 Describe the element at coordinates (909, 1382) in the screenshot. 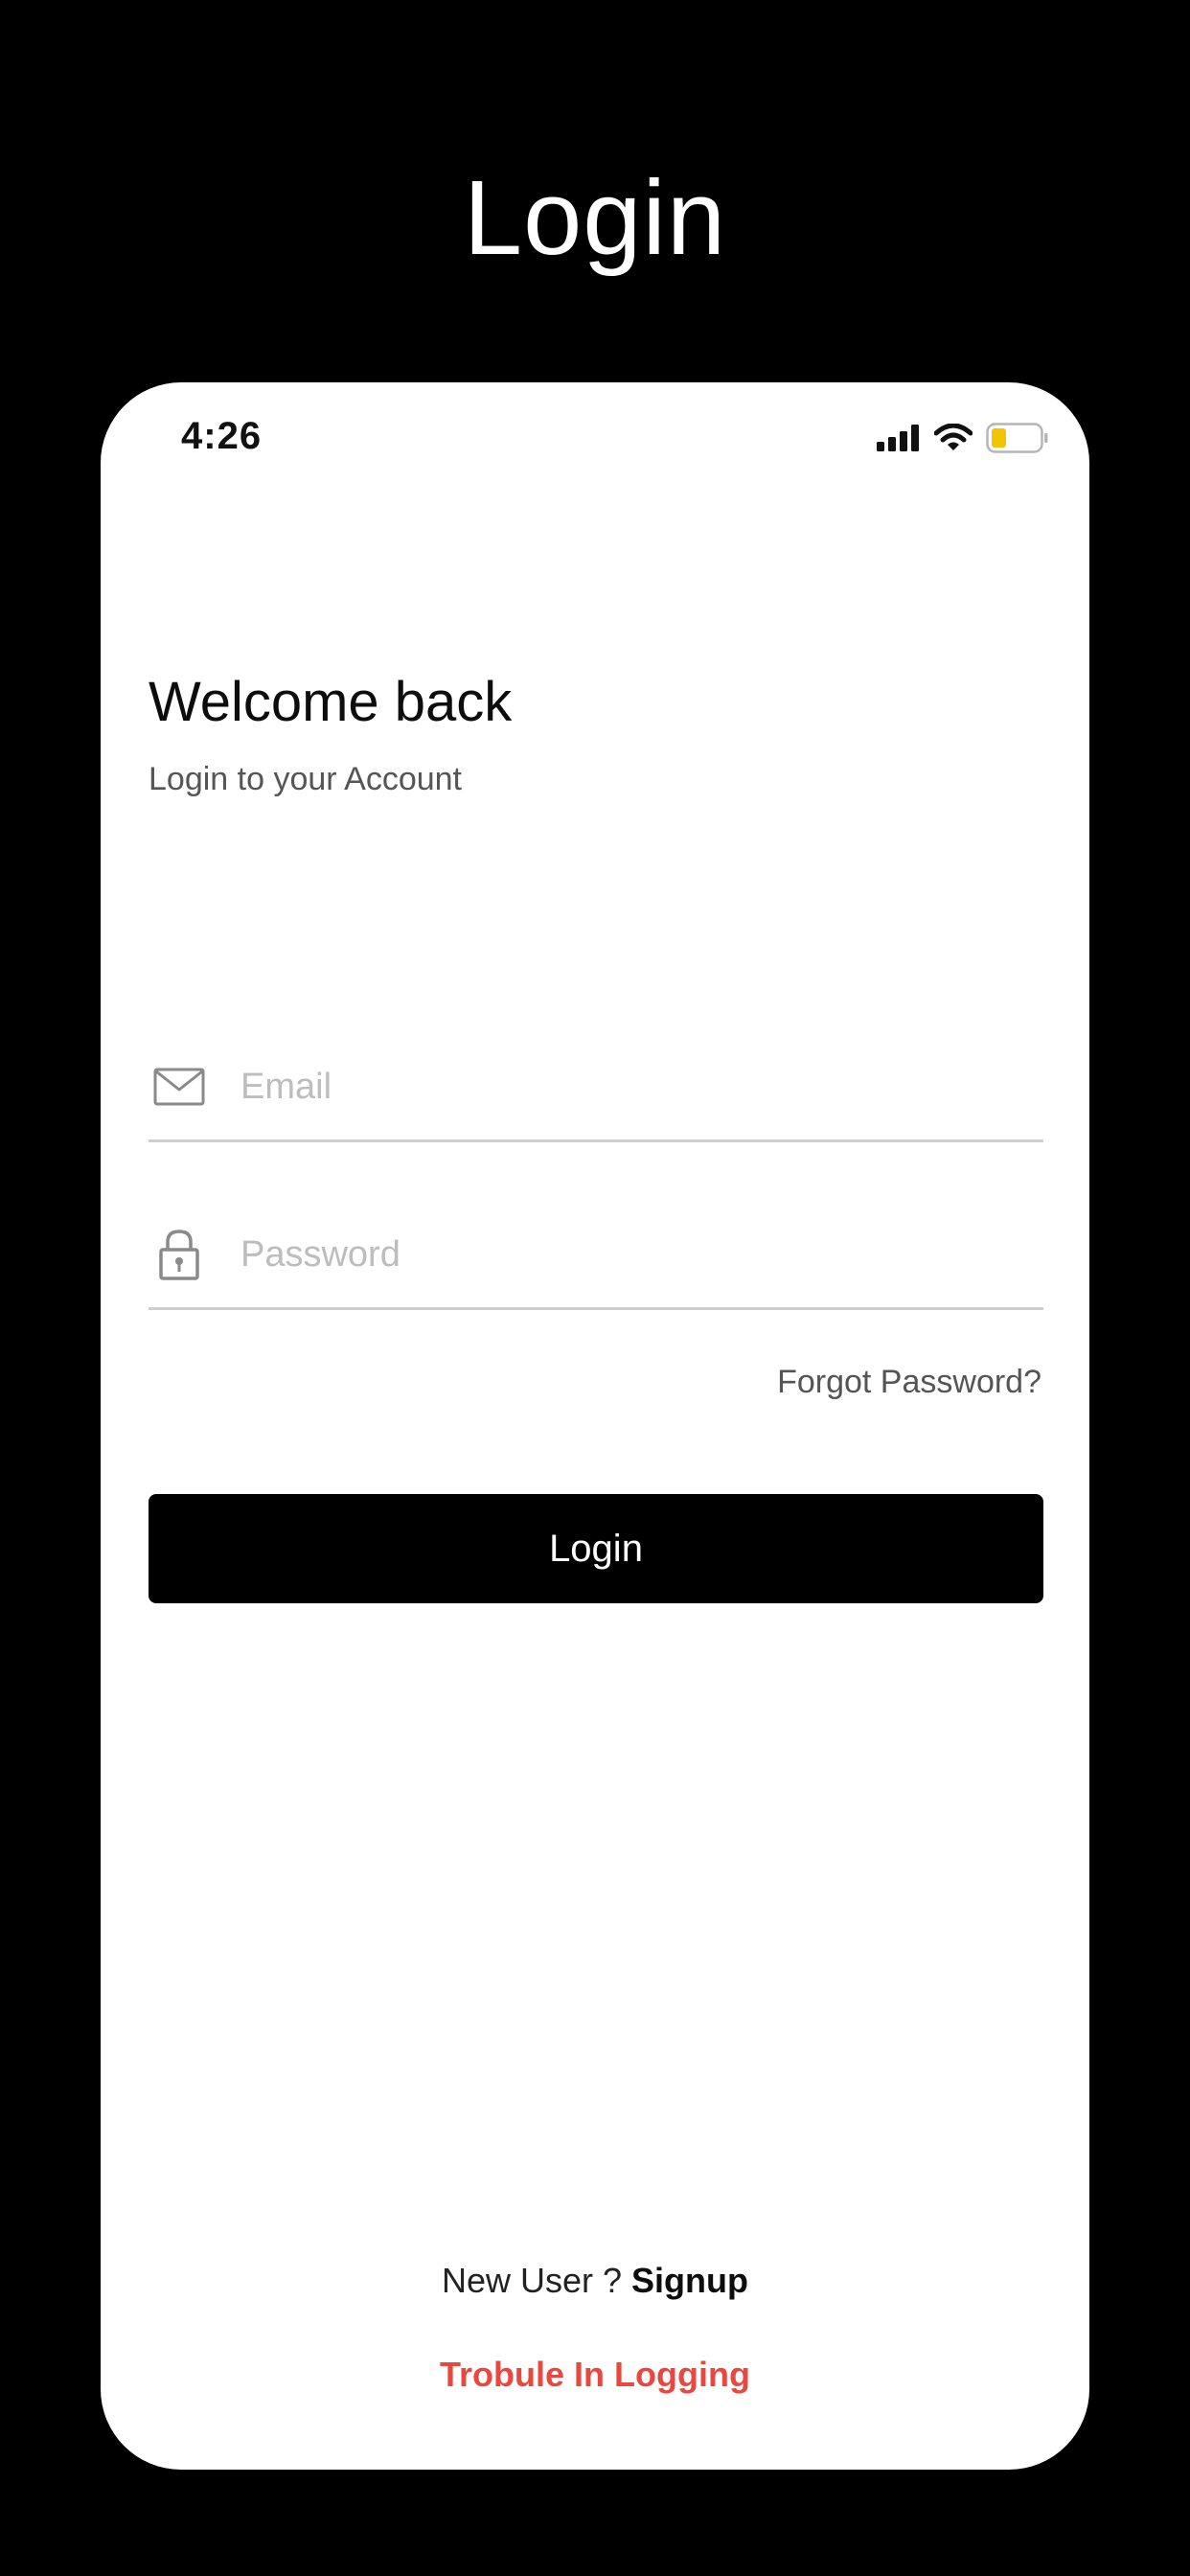

I see `forgot-password-link: Forgot Password?` at that location.